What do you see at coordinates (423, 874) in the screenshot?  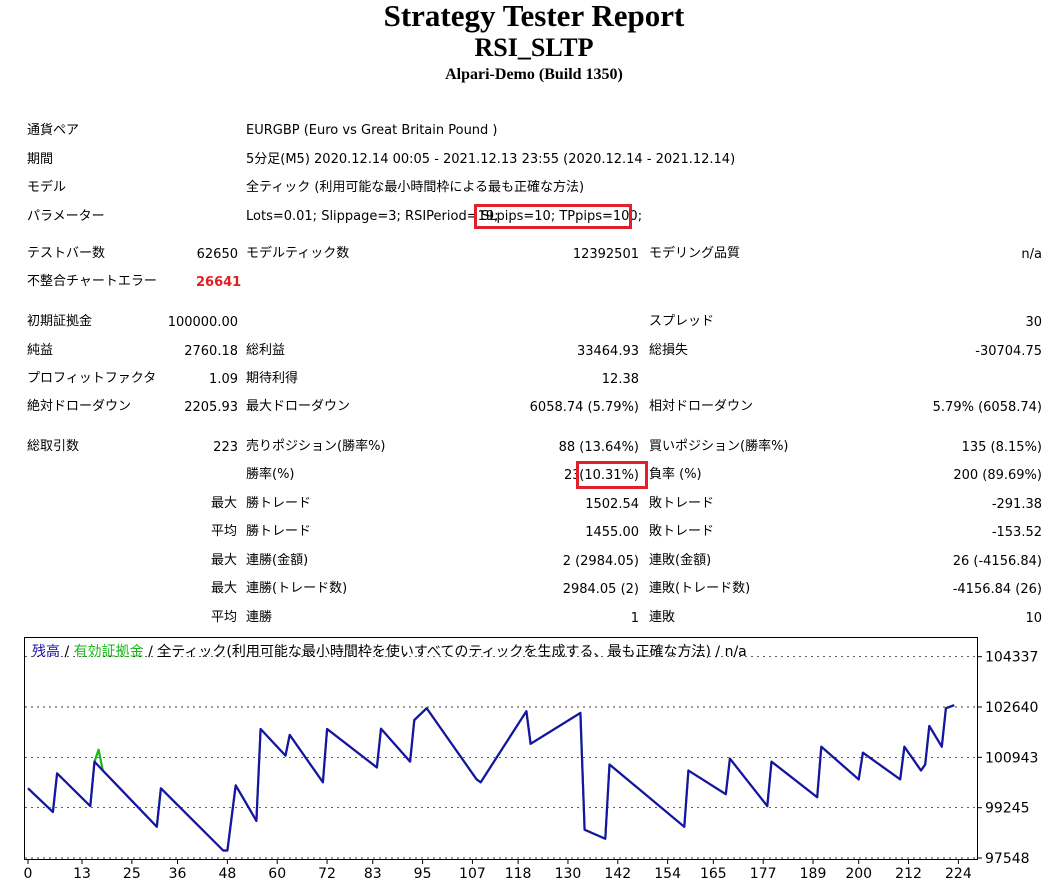 I see `x-tick-label: 95` at bounding box center [423, 874].